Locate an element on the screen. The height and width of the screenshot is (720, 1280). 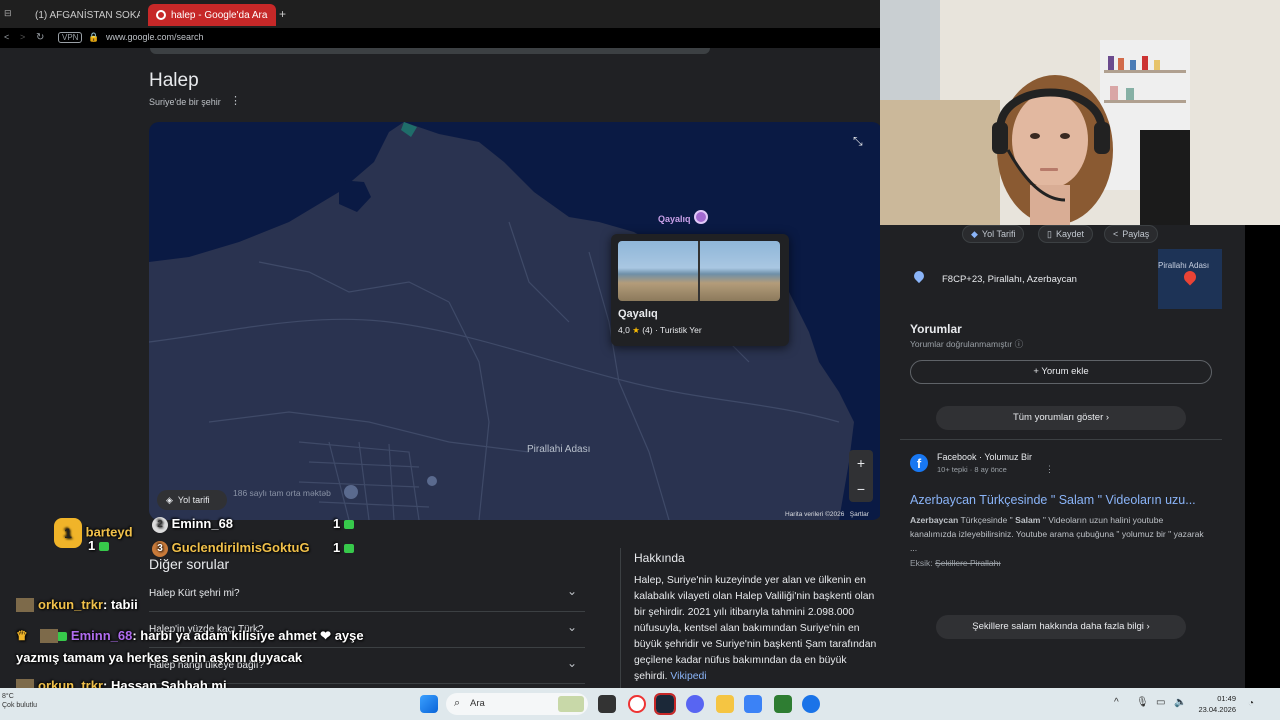
map-pin-icon is located at coordinates (432, 481).